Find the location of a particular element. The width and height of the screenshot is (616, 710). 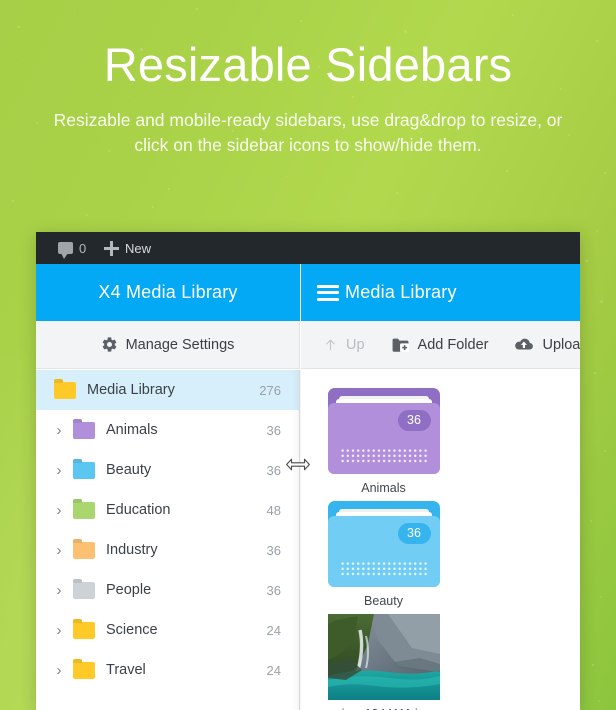

manage-settings-button: Manage Settings is located at coordinates (168, 344).